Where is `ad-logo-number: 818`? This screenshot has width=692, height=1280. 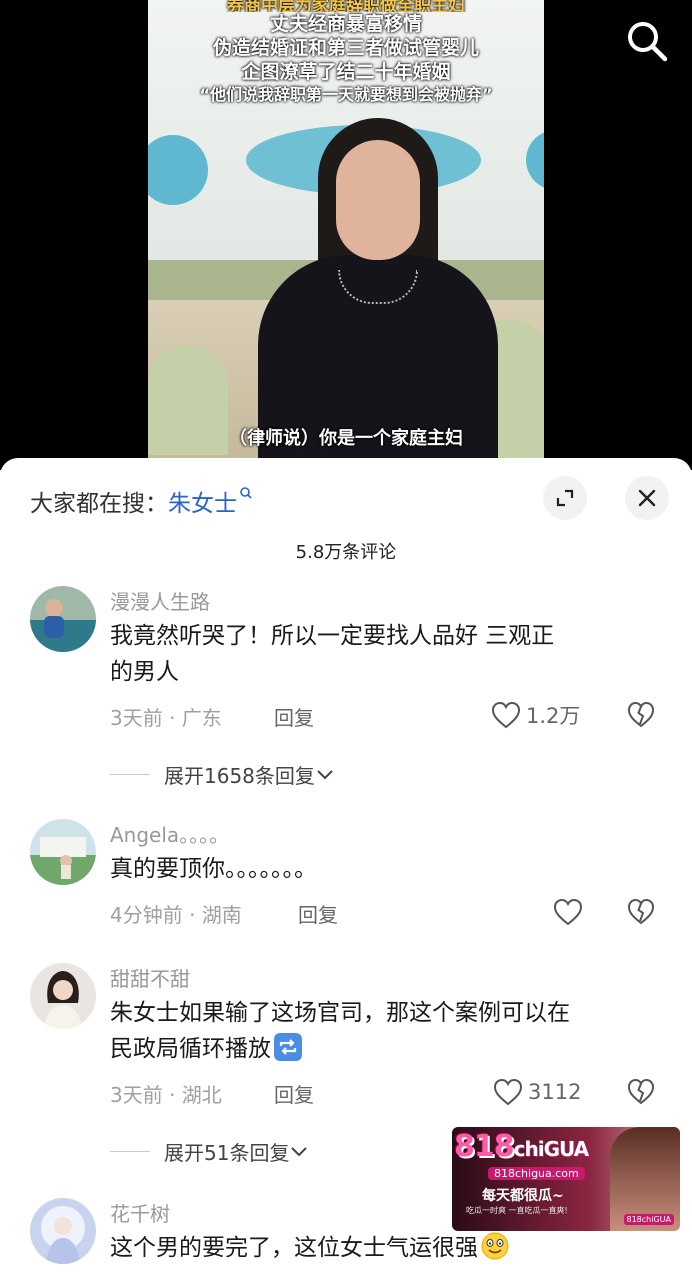 ad-logo-number: 818 is located at coordinates (484, 1146).